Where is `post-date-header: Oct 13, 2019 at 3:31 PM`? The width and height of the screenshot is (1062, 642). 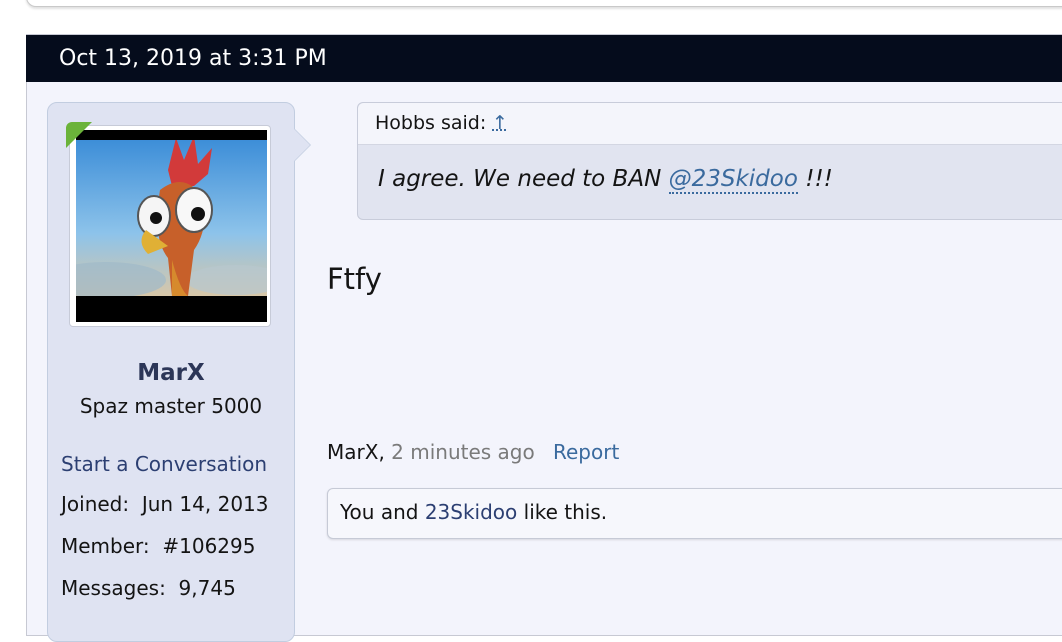 post-date-header: Oct 13, 2019 at 3:31 PM is located at coordinates (544, 58).